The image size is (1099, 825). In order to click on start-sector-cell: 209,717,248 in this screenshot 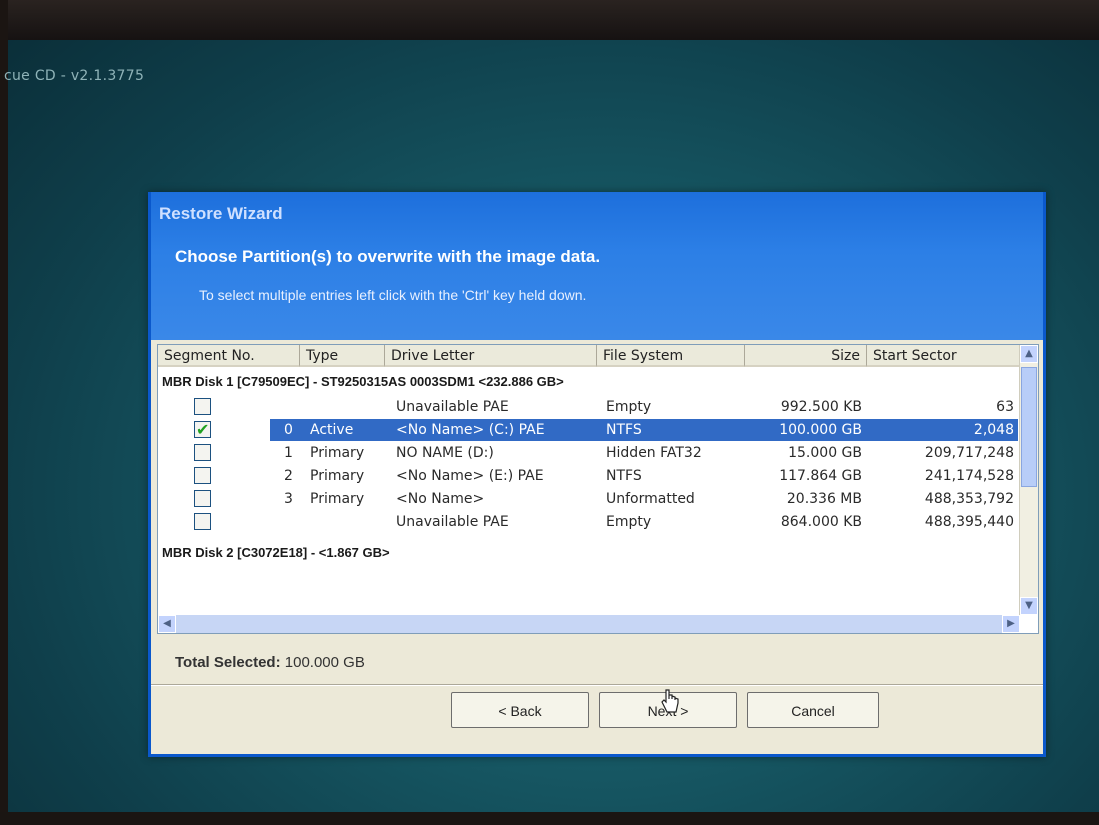, I will do `click(969, 453)`.